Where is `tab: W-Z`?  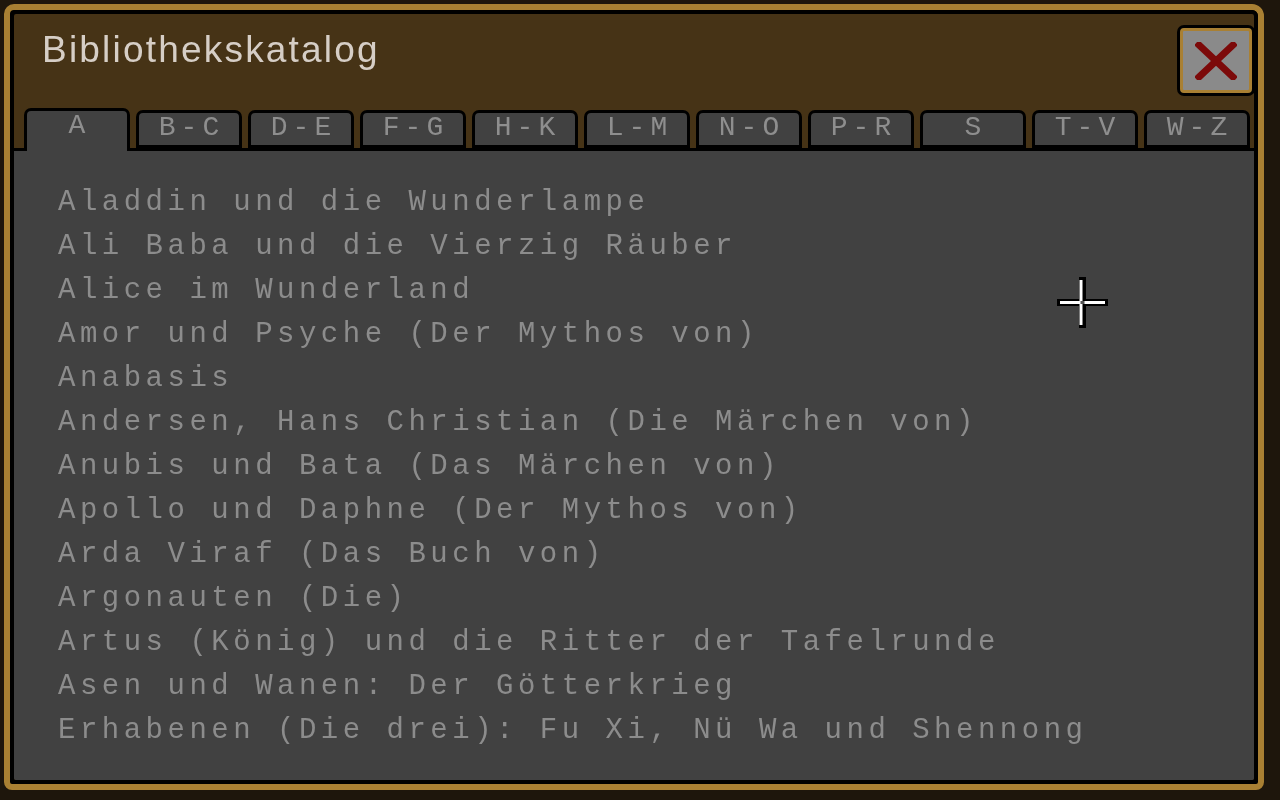
tab: W-Z is located at coordinates (1197, 129).